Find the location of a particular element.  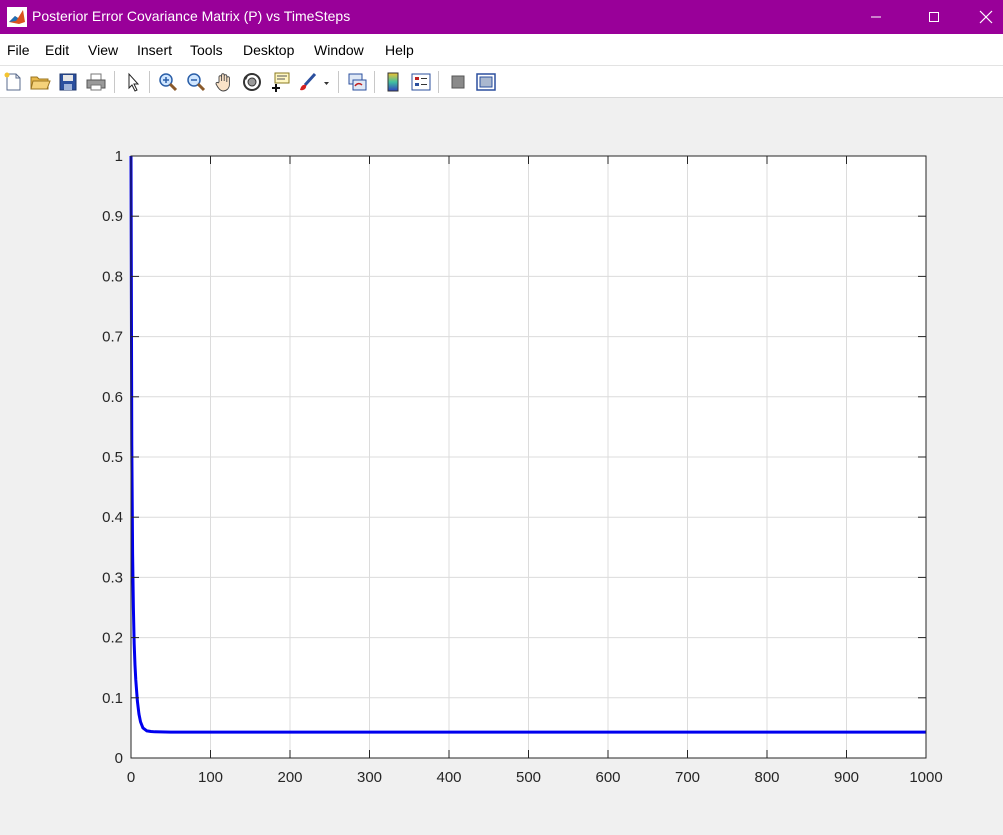

y-tick-label: 0.4 is located at coordinates (112, 517).